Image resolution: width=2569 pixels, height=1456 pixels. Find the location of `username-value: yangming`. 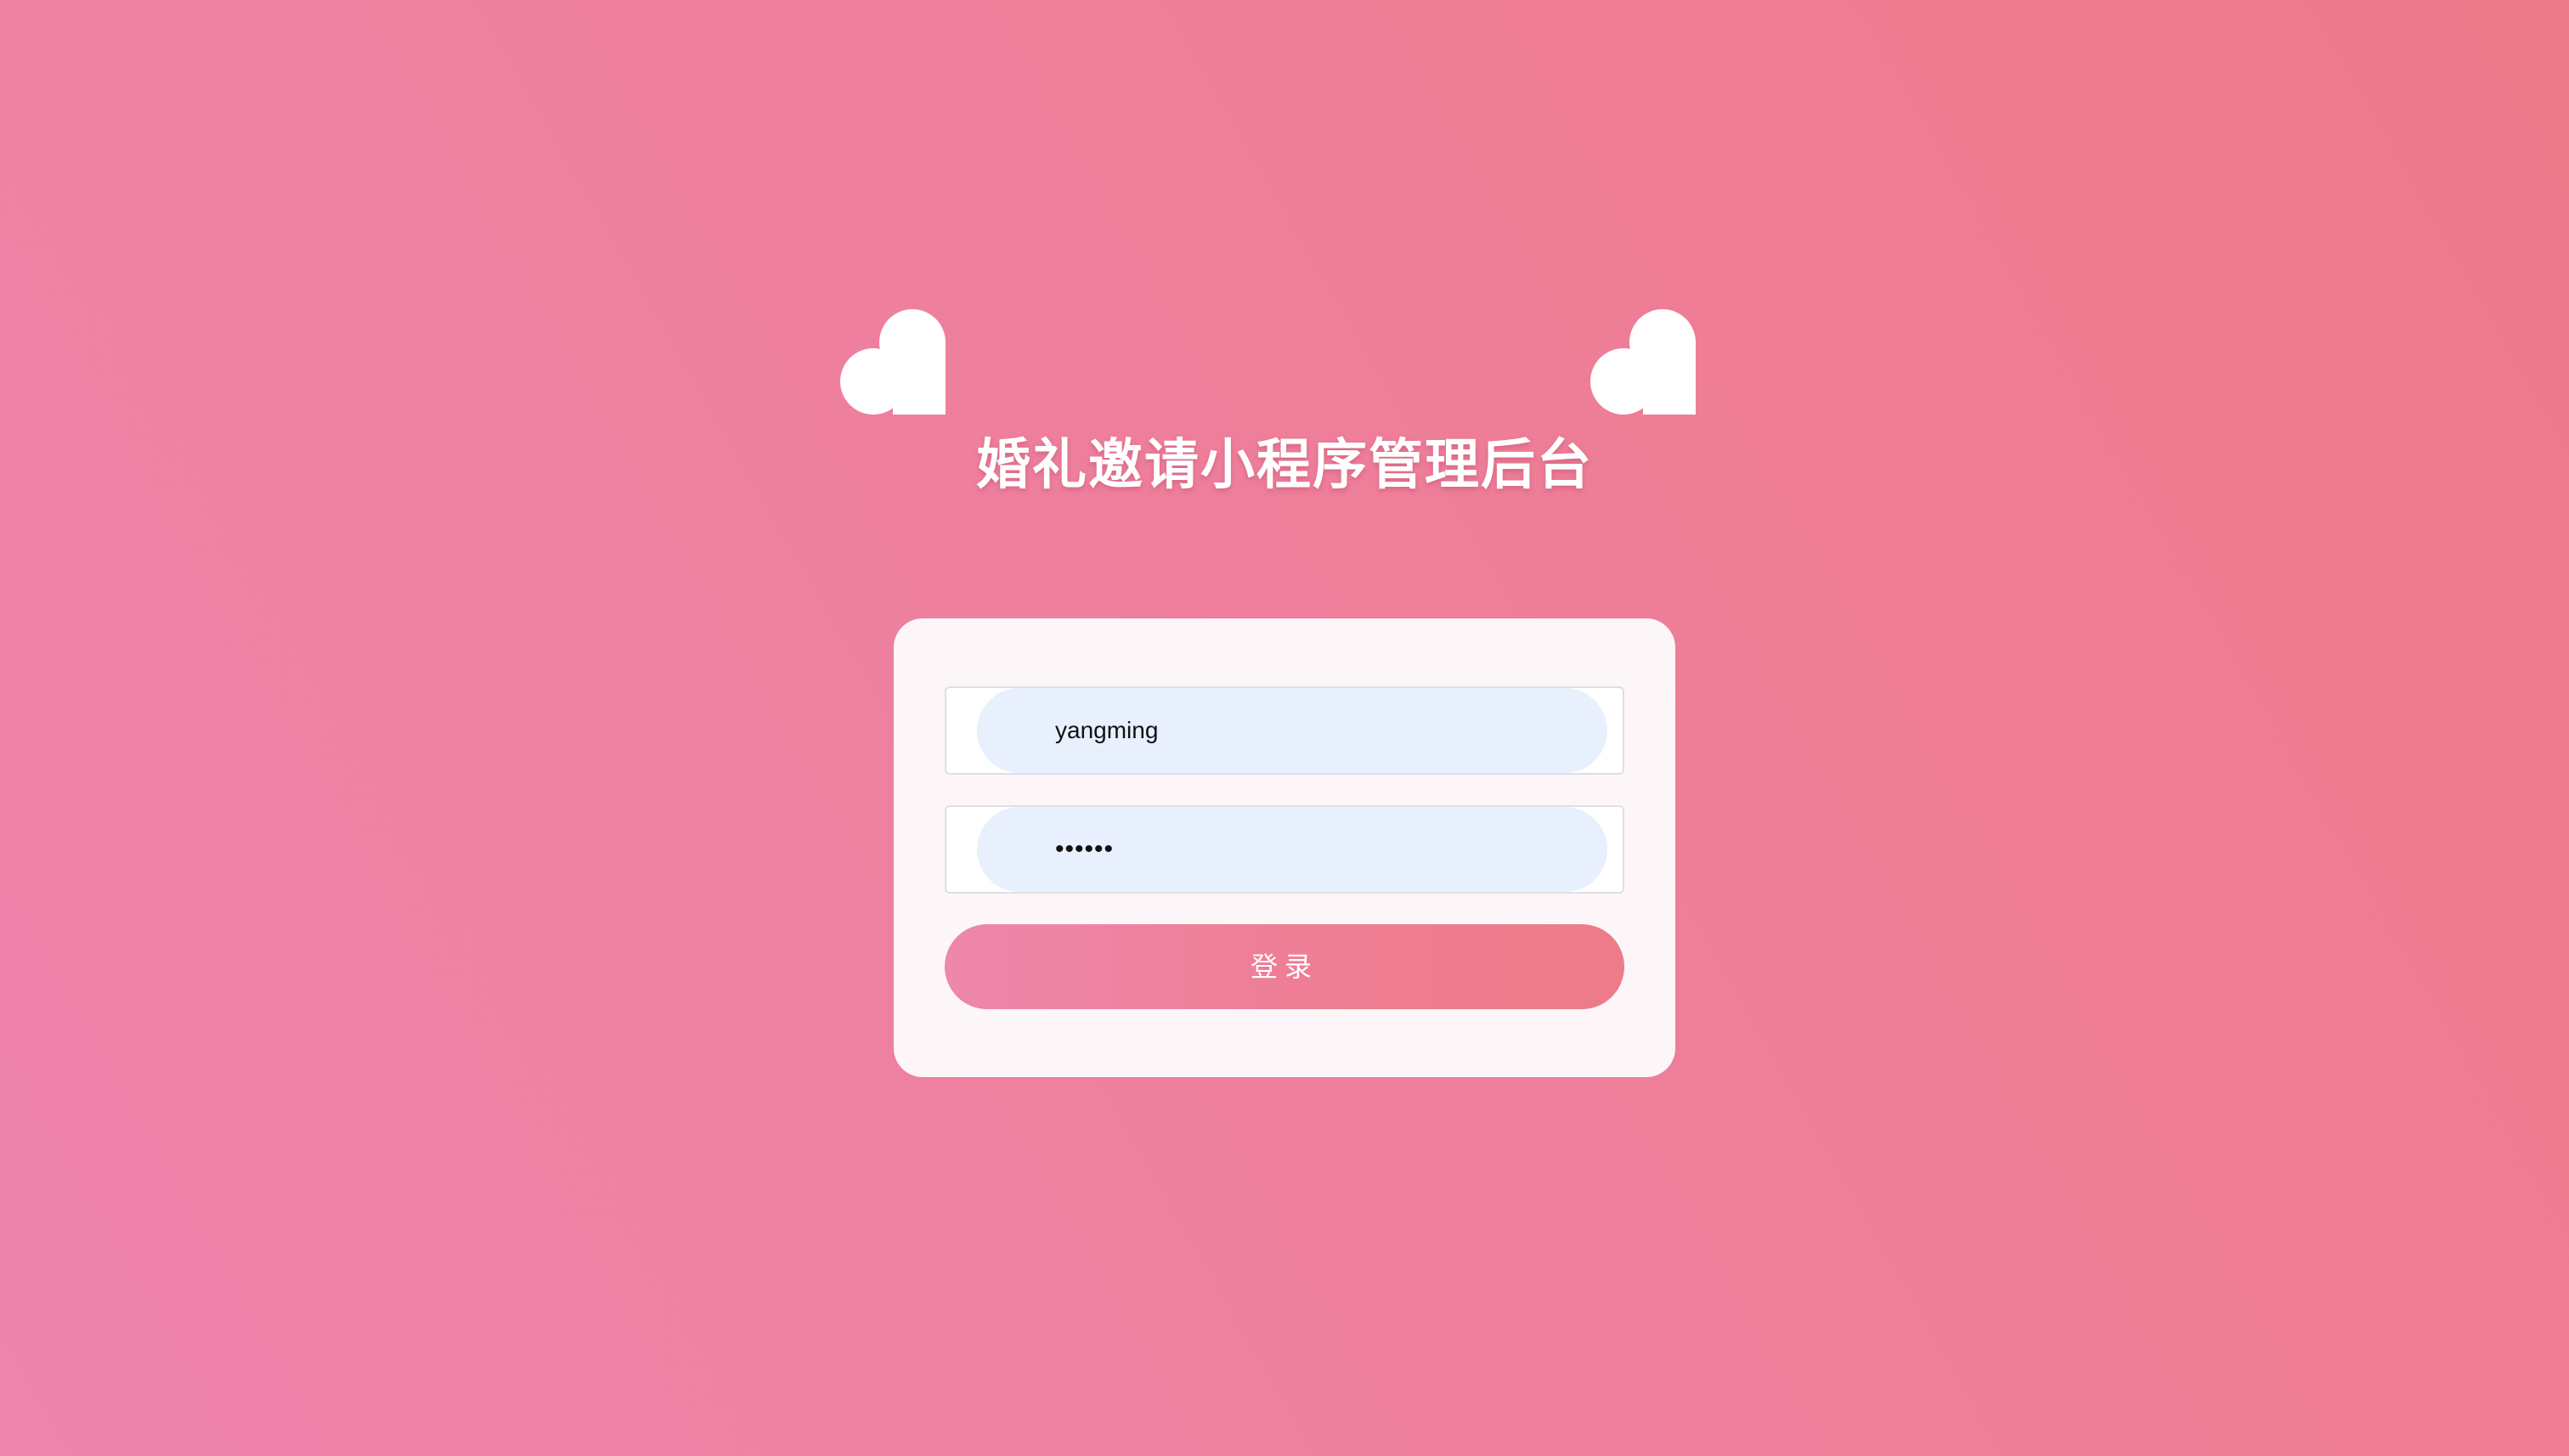

username-value: yangming is located at coordinates (1107, 731).